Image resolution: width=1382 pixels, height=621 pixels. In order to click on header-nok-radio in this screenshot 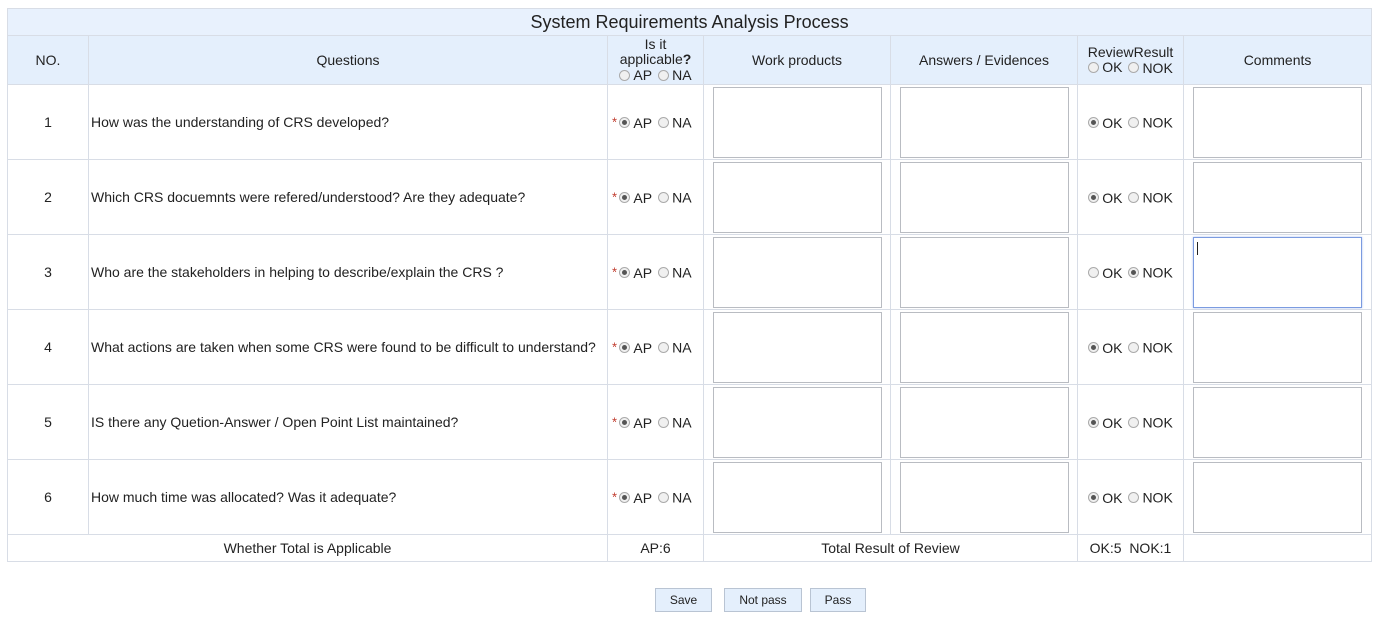, I will do `click(1134, 68)`.